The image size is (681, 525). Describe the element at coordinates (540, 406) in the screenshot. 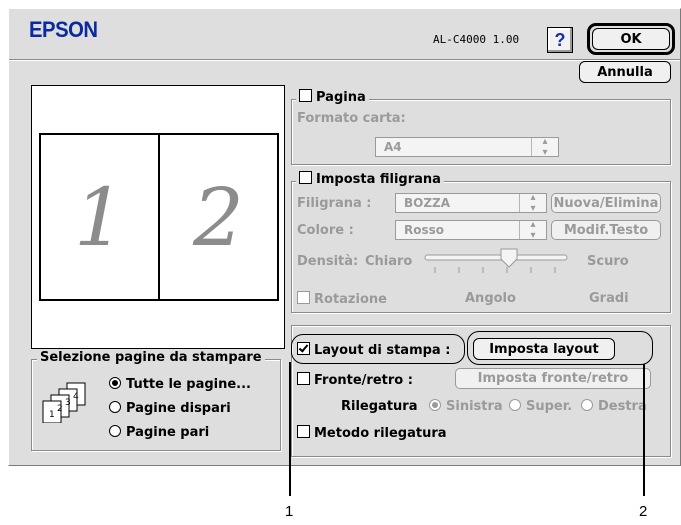

I see `binding-top-radio: Super.` at that location.